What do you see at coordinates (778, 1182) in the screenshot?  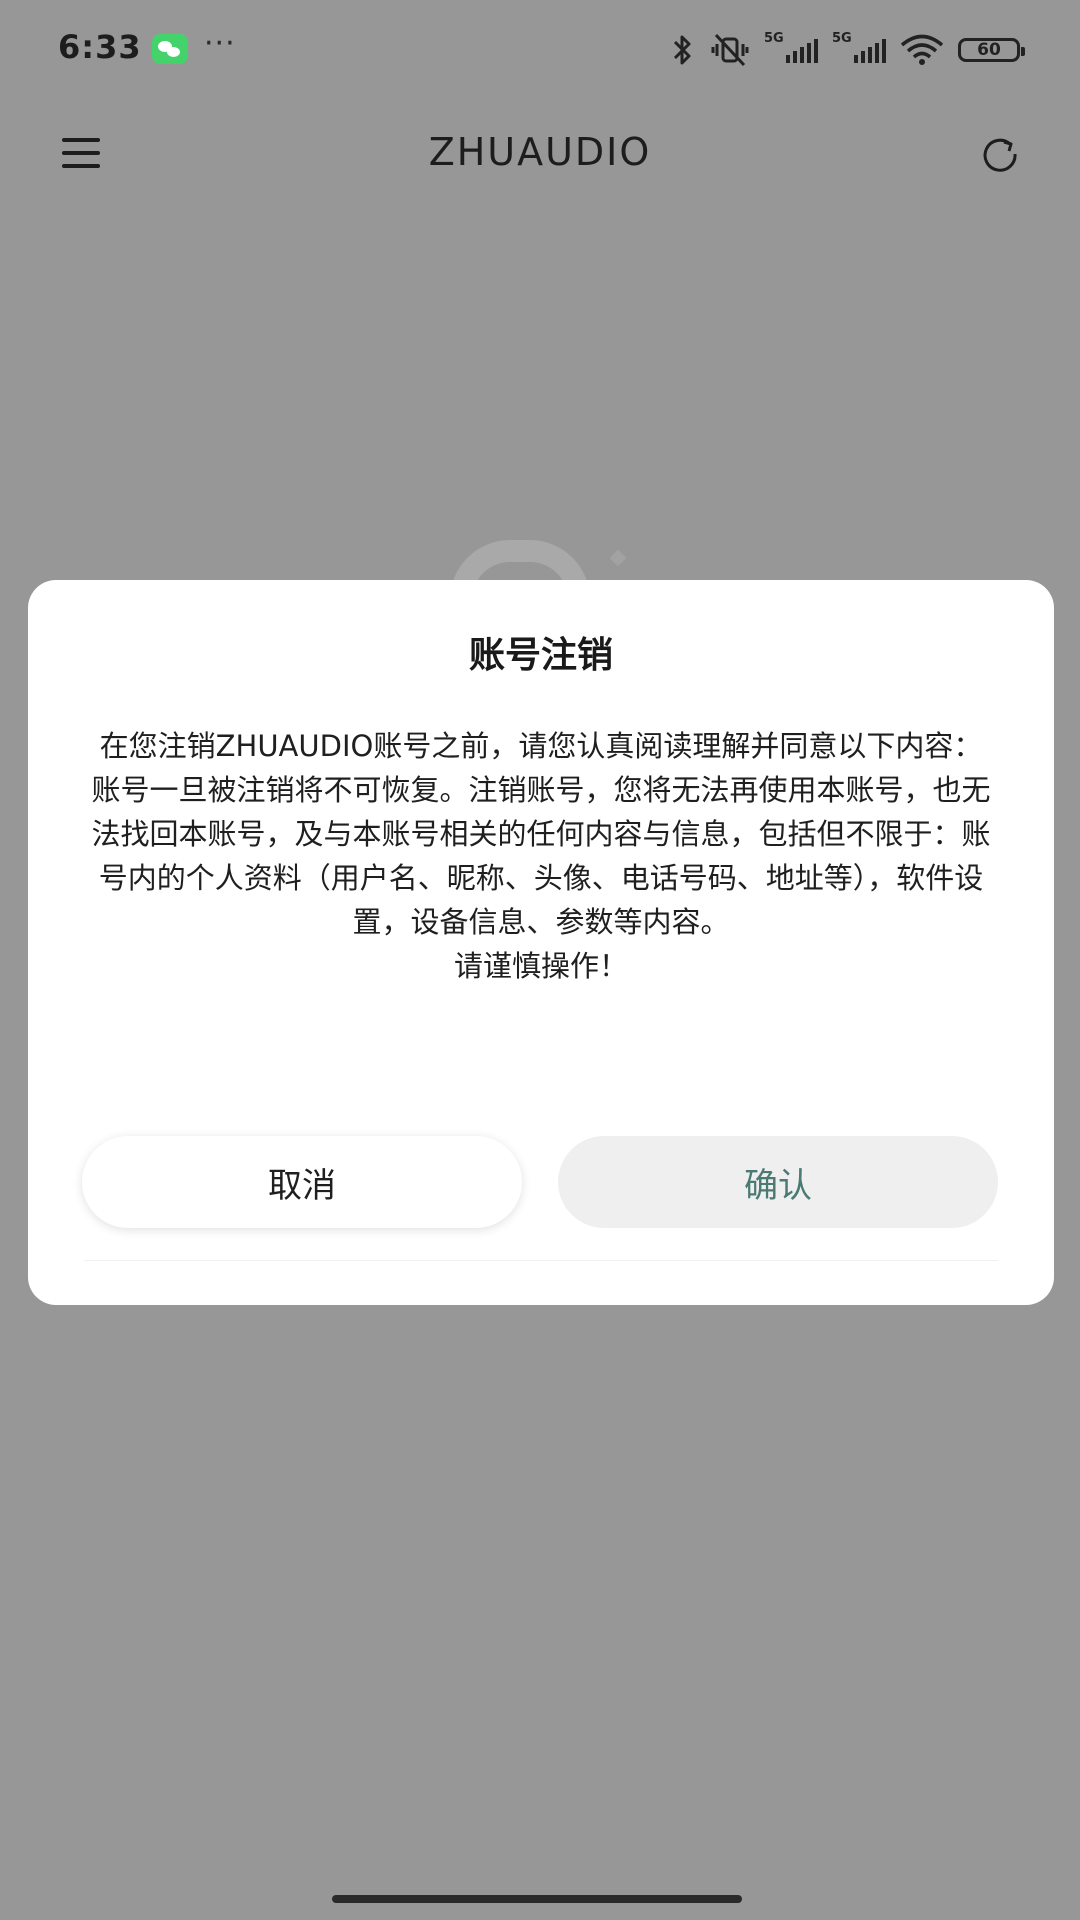 I see `confirm-button: 确认` at bounding box center [778, 1182].